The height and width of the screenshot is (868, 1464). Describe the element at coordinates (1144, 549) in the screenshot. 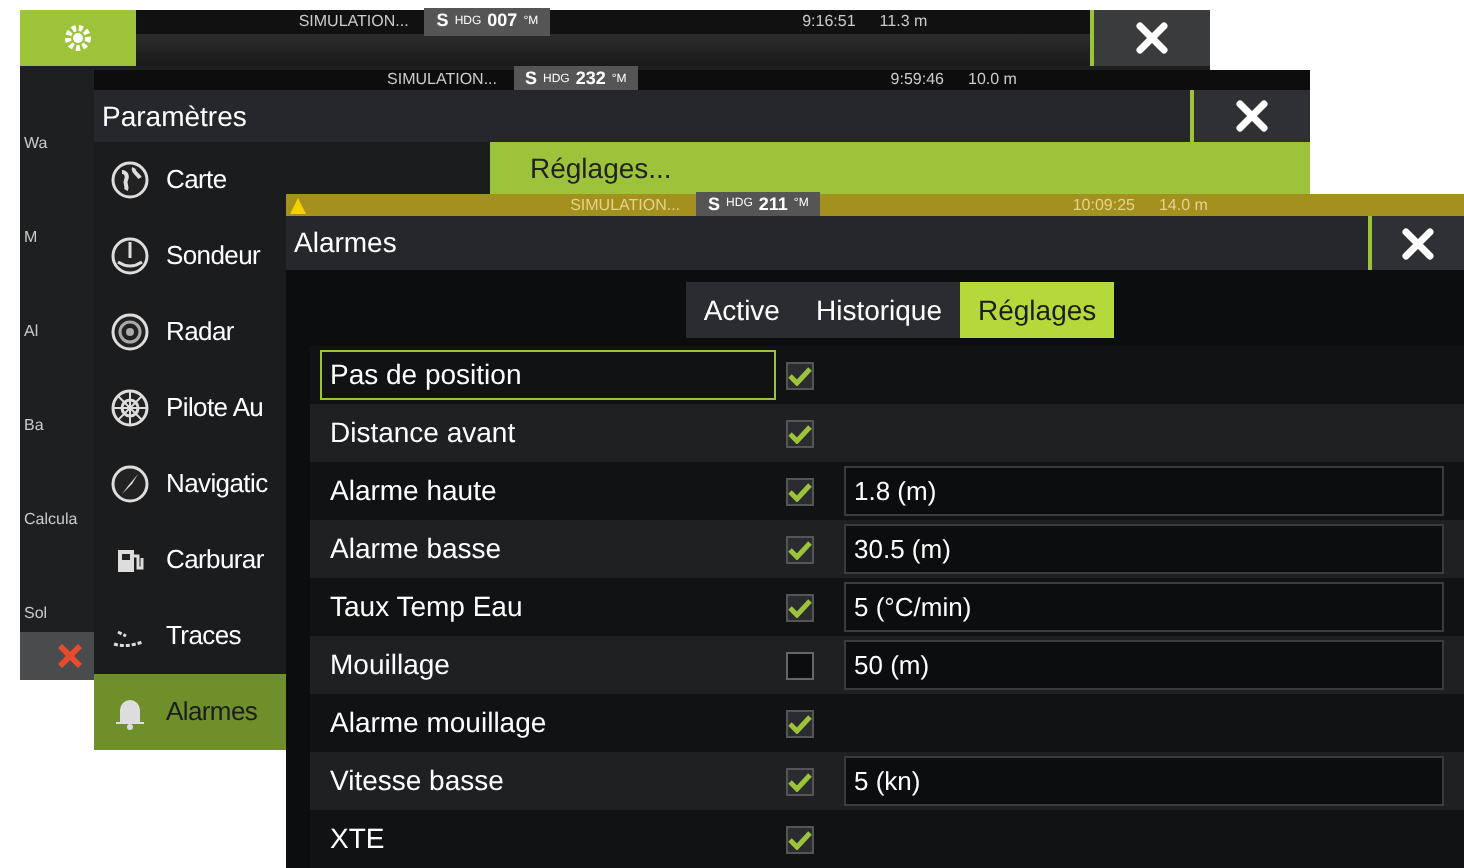

I see `value-field: 30.5 (m)` at that location.